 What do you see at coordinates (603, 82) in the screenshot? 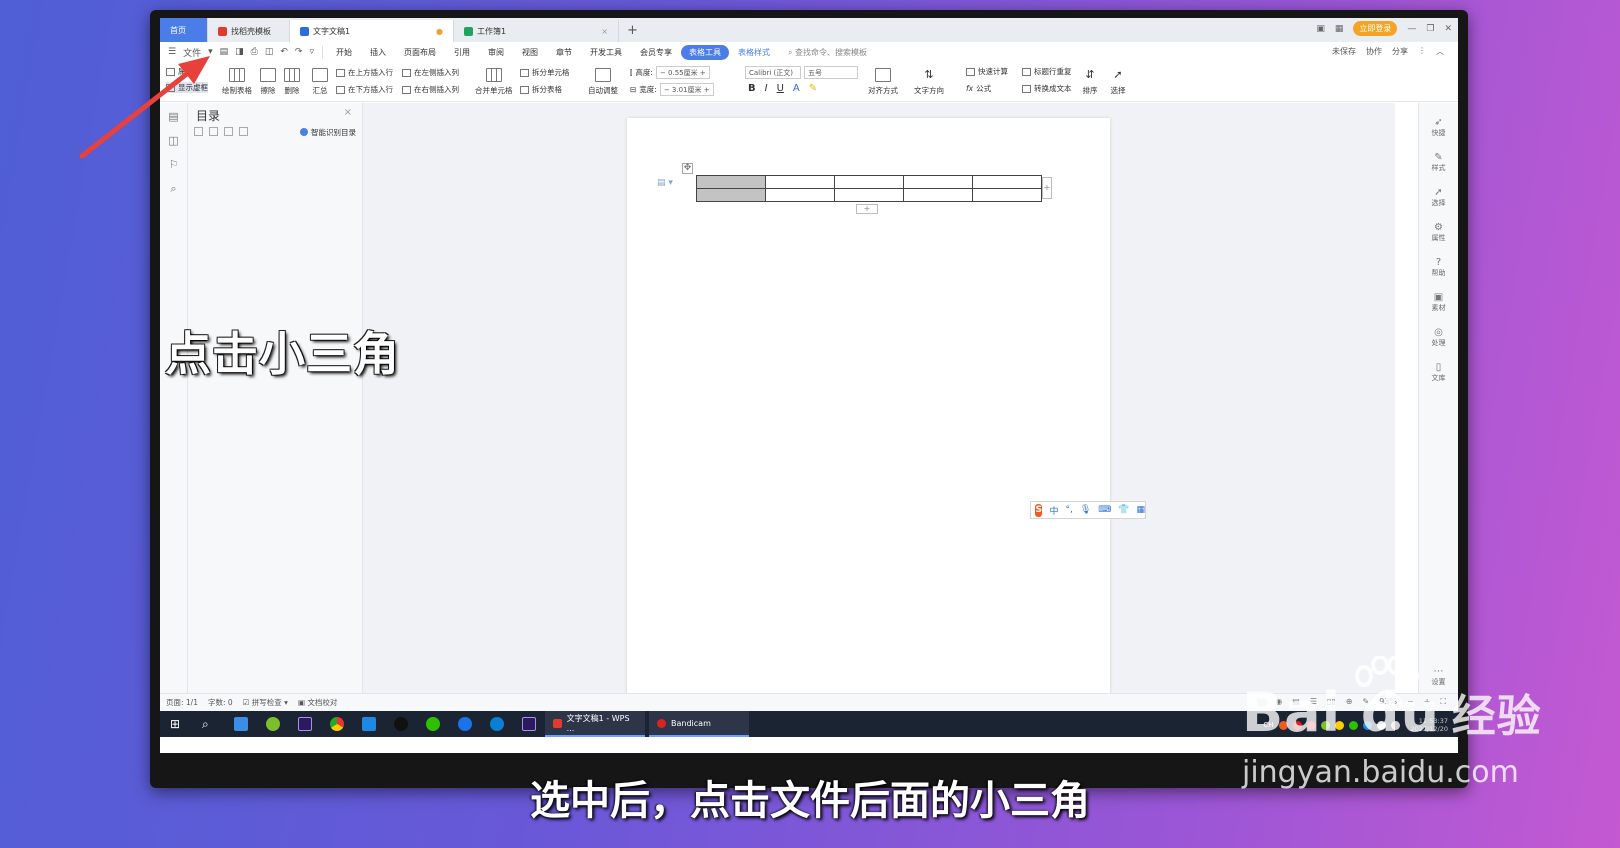
I see `autofit-button: 自动调整` at bounding box center [603, 82].